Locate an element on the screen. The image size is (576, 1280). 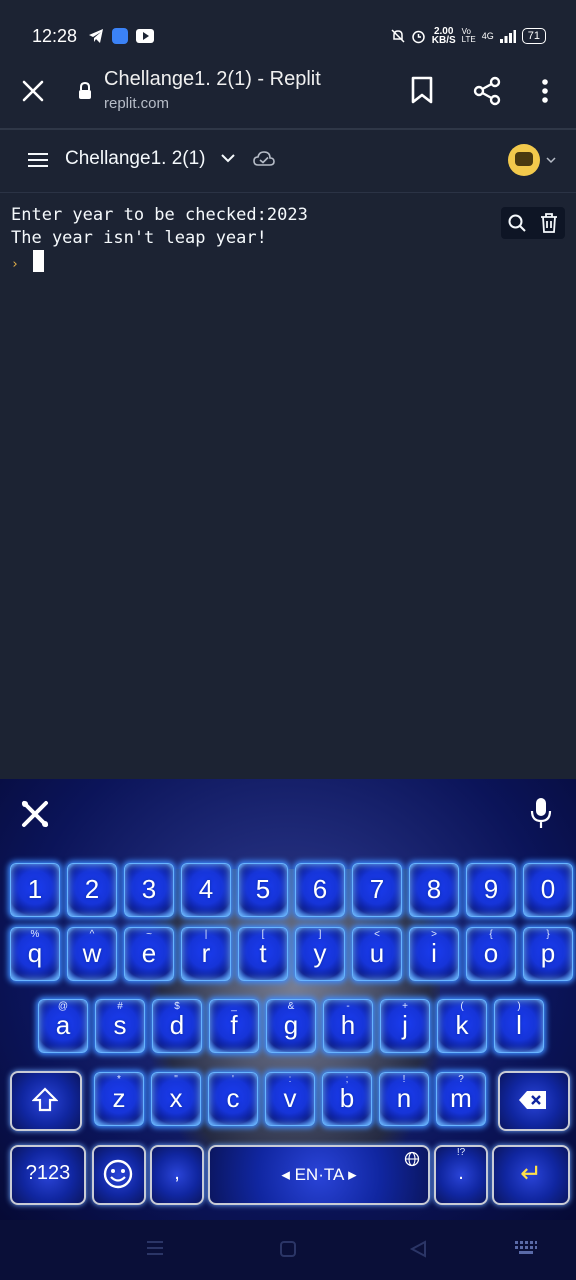
key-label: v is located at coordinates (290, 1098).